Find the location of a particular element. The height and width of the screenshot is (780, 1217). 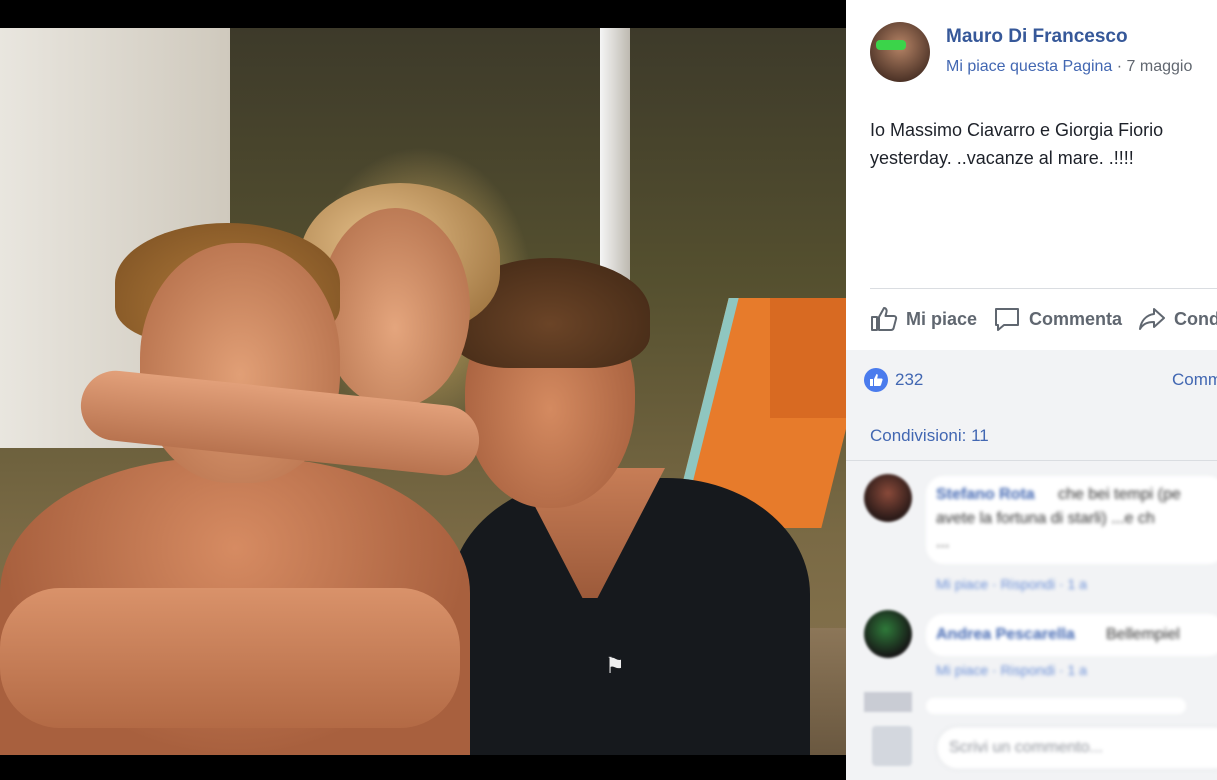

comment-button: Commenta is located at coordinates (1057, 319).